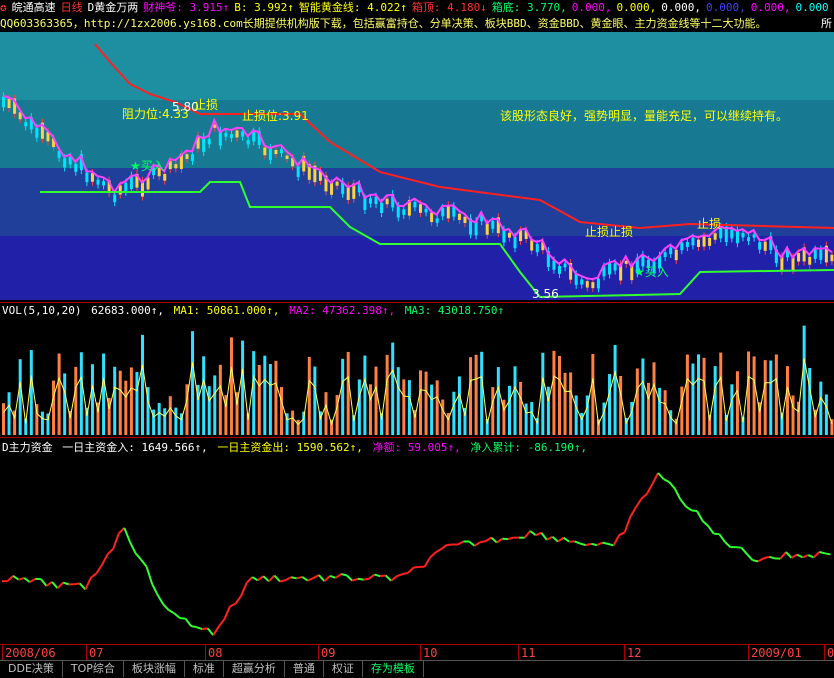 The width and height of the screenshot is (834, 678). What do you see at coordinates (417, 652) in the screenshot?
I see `time-axis: 2008/060708091011122009/010` at bounding box center [417, 652].